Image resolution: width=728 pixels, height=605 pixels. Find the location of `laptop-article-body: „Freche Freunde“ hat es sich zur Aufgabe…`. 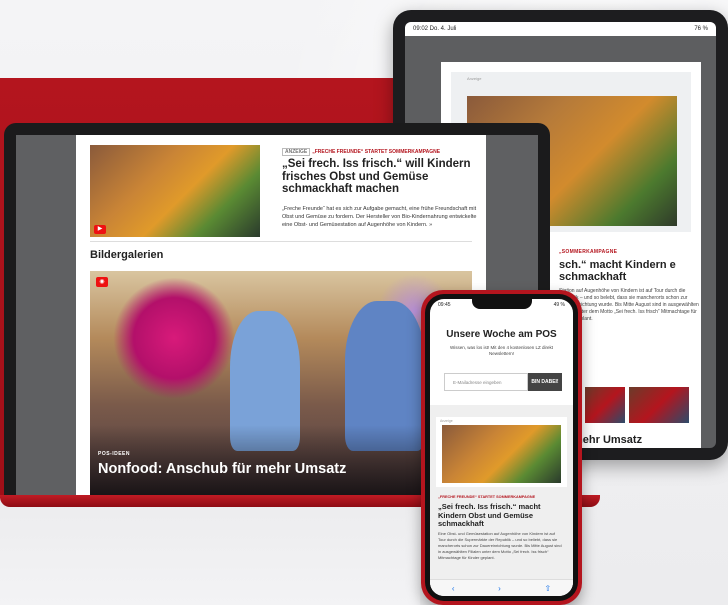

laptop-article-body: „Freche Freunde“ hat es sich zur Aufgabe… is located at coordinates (379, 217).